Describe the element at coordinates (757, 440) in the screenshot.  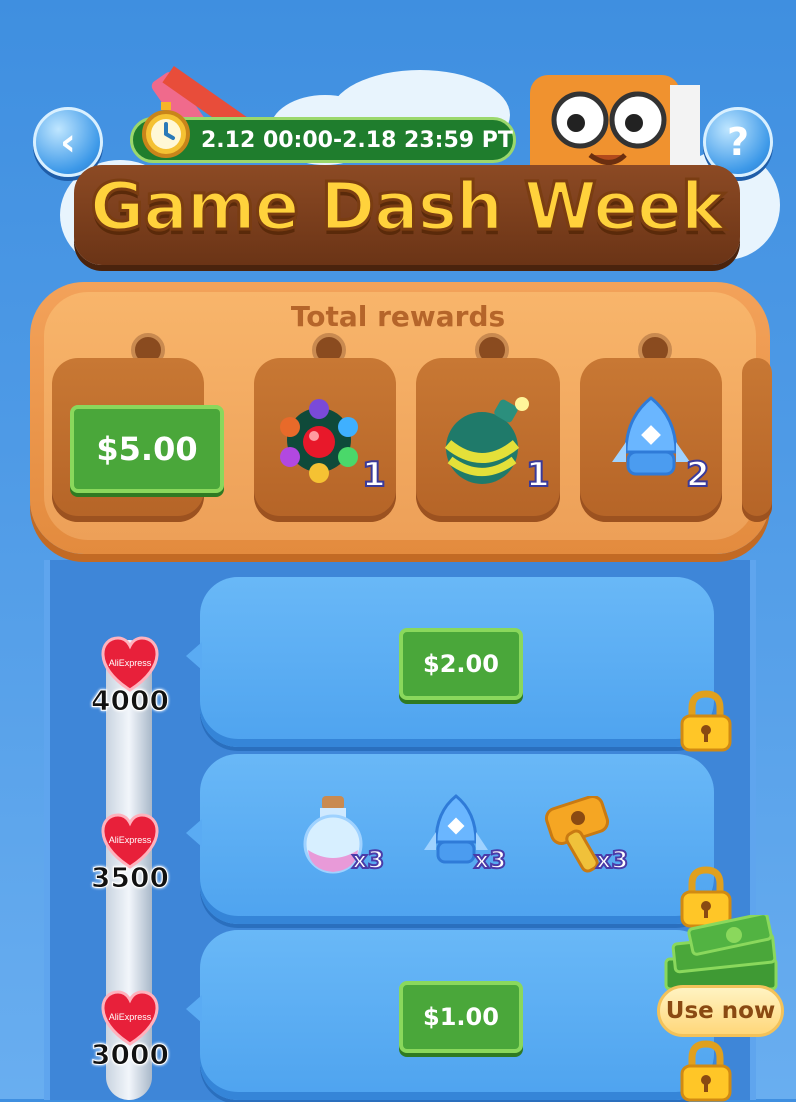
I see `reward-card-partial` at that location.